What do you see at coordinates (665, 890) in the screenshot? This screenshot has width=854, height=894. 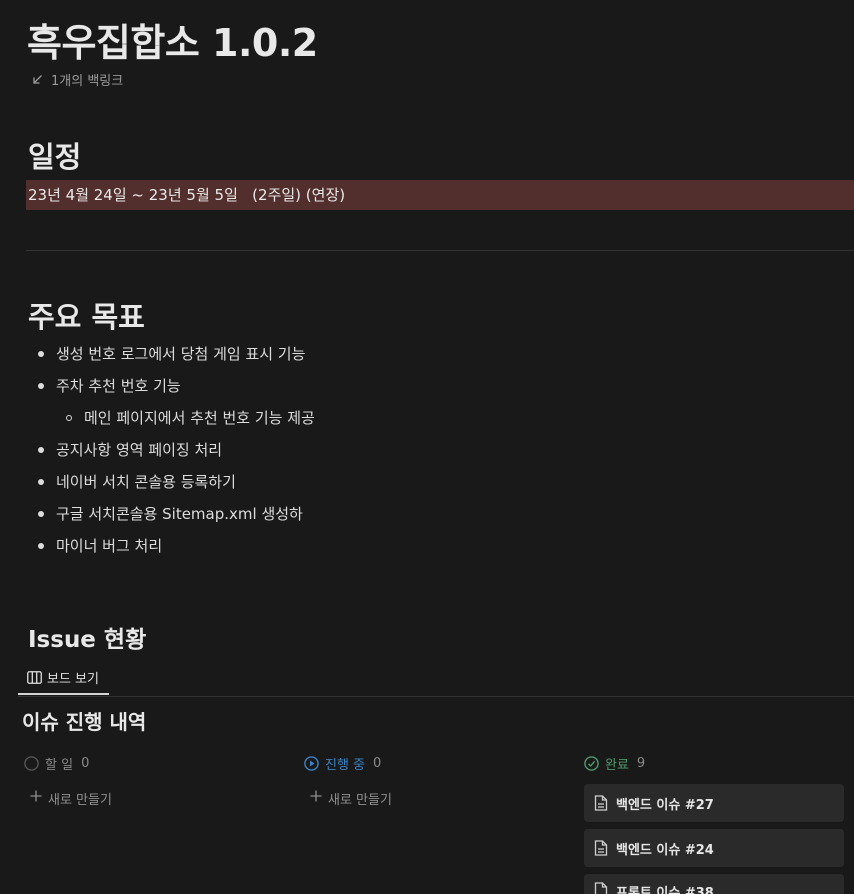 I see `card-title: 프론트 이슈 #38` at bounding box center [665, 890].